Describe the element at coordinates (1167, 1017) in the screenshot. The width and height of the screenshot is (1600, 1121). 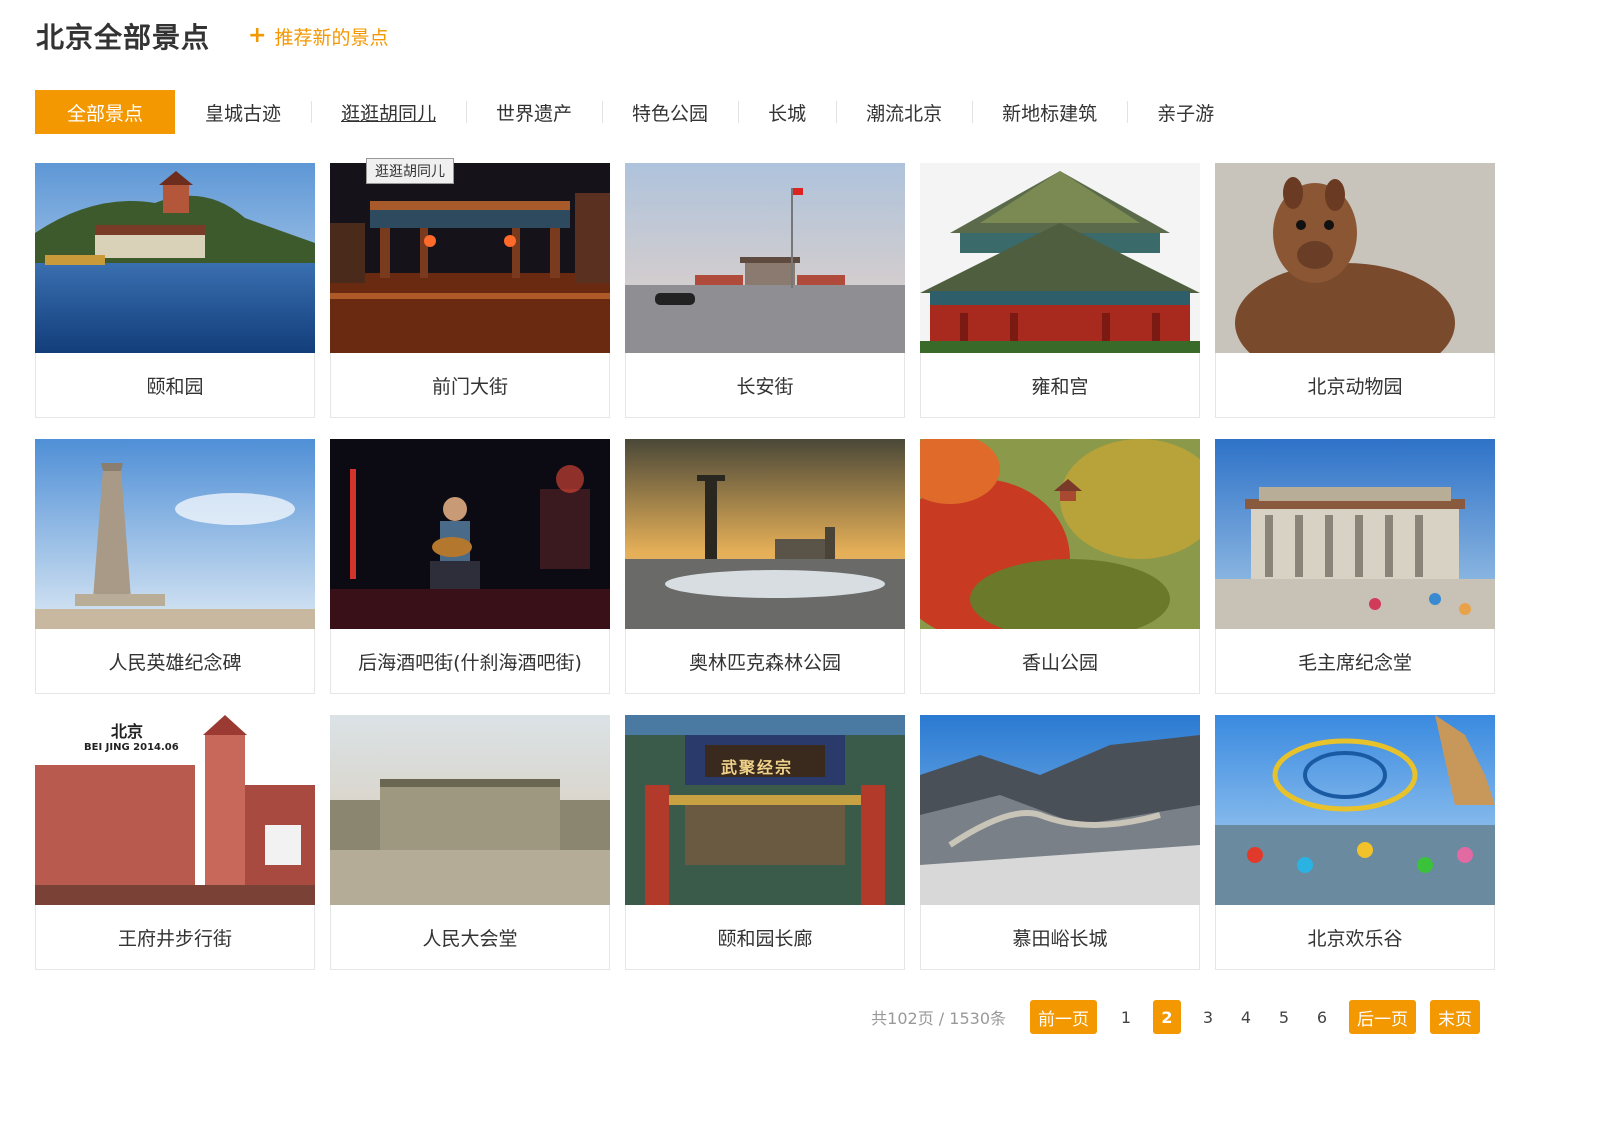
I see `current-page-number: 2` at that location.